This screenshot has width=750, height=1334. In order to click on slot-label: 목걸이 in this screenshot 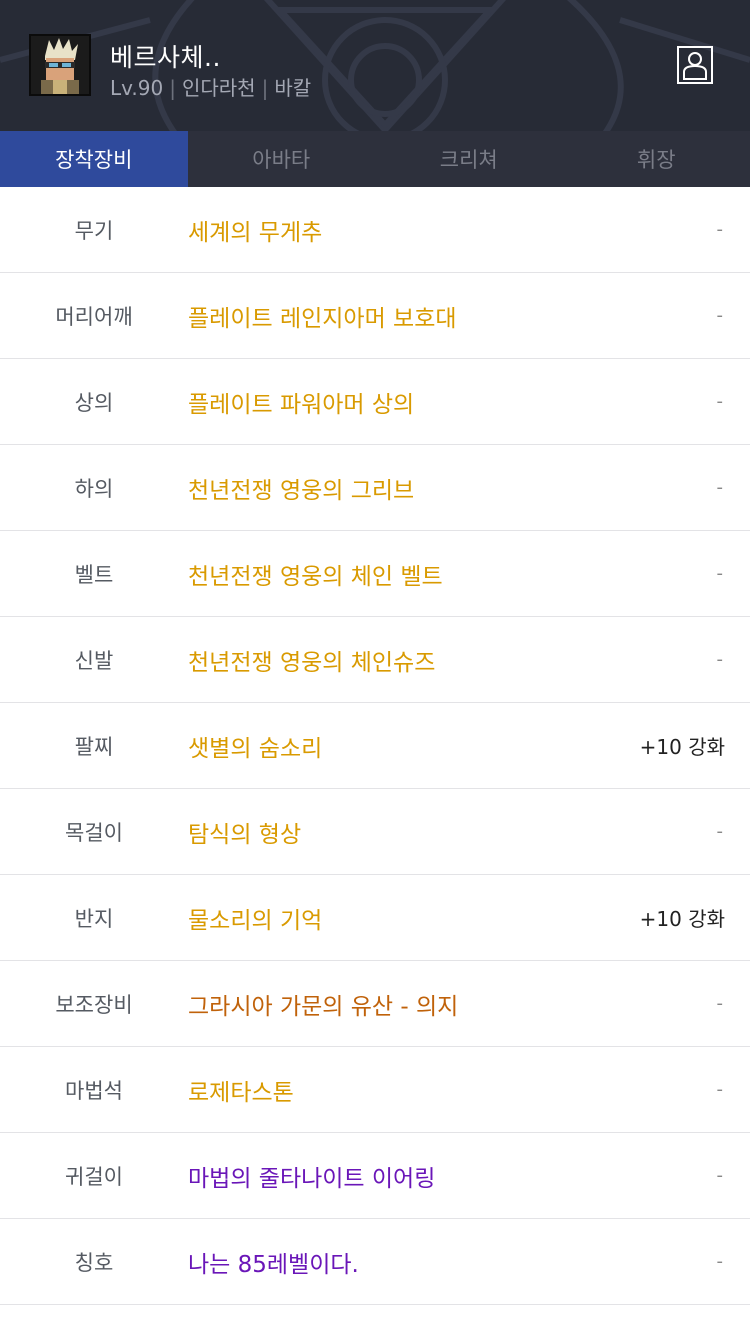, I will do `click(94, 832)`.